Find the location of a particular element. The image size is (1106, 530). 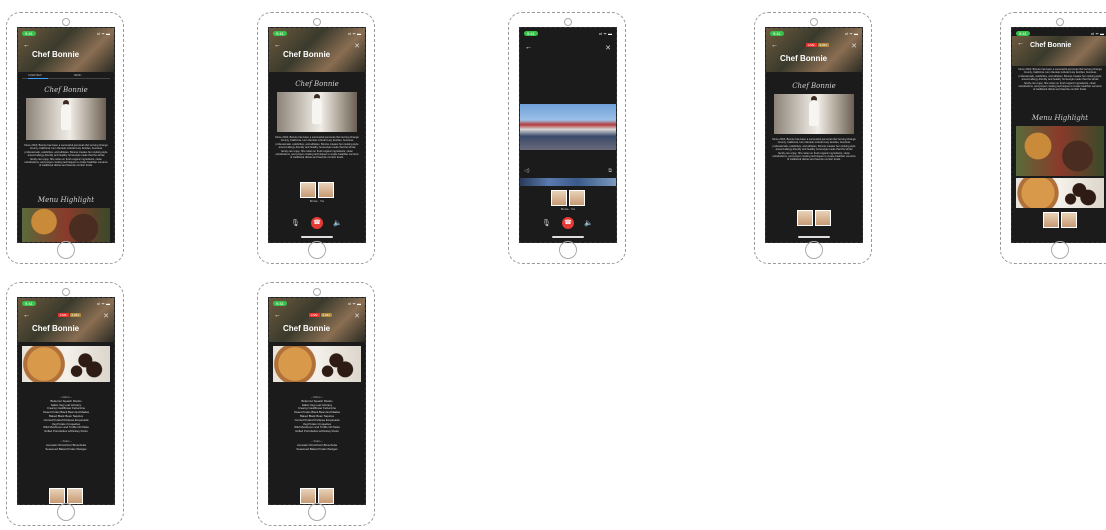

menu-highlight-image is located at coordinates (66, 225).